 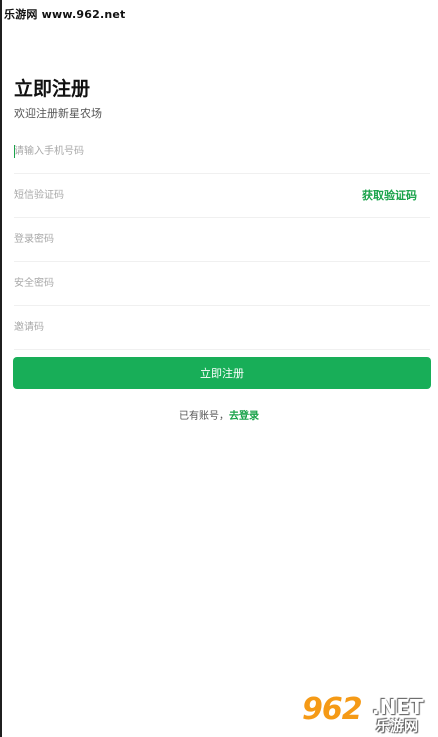 I want to click on security-password-input, so click(x=222, y=283).